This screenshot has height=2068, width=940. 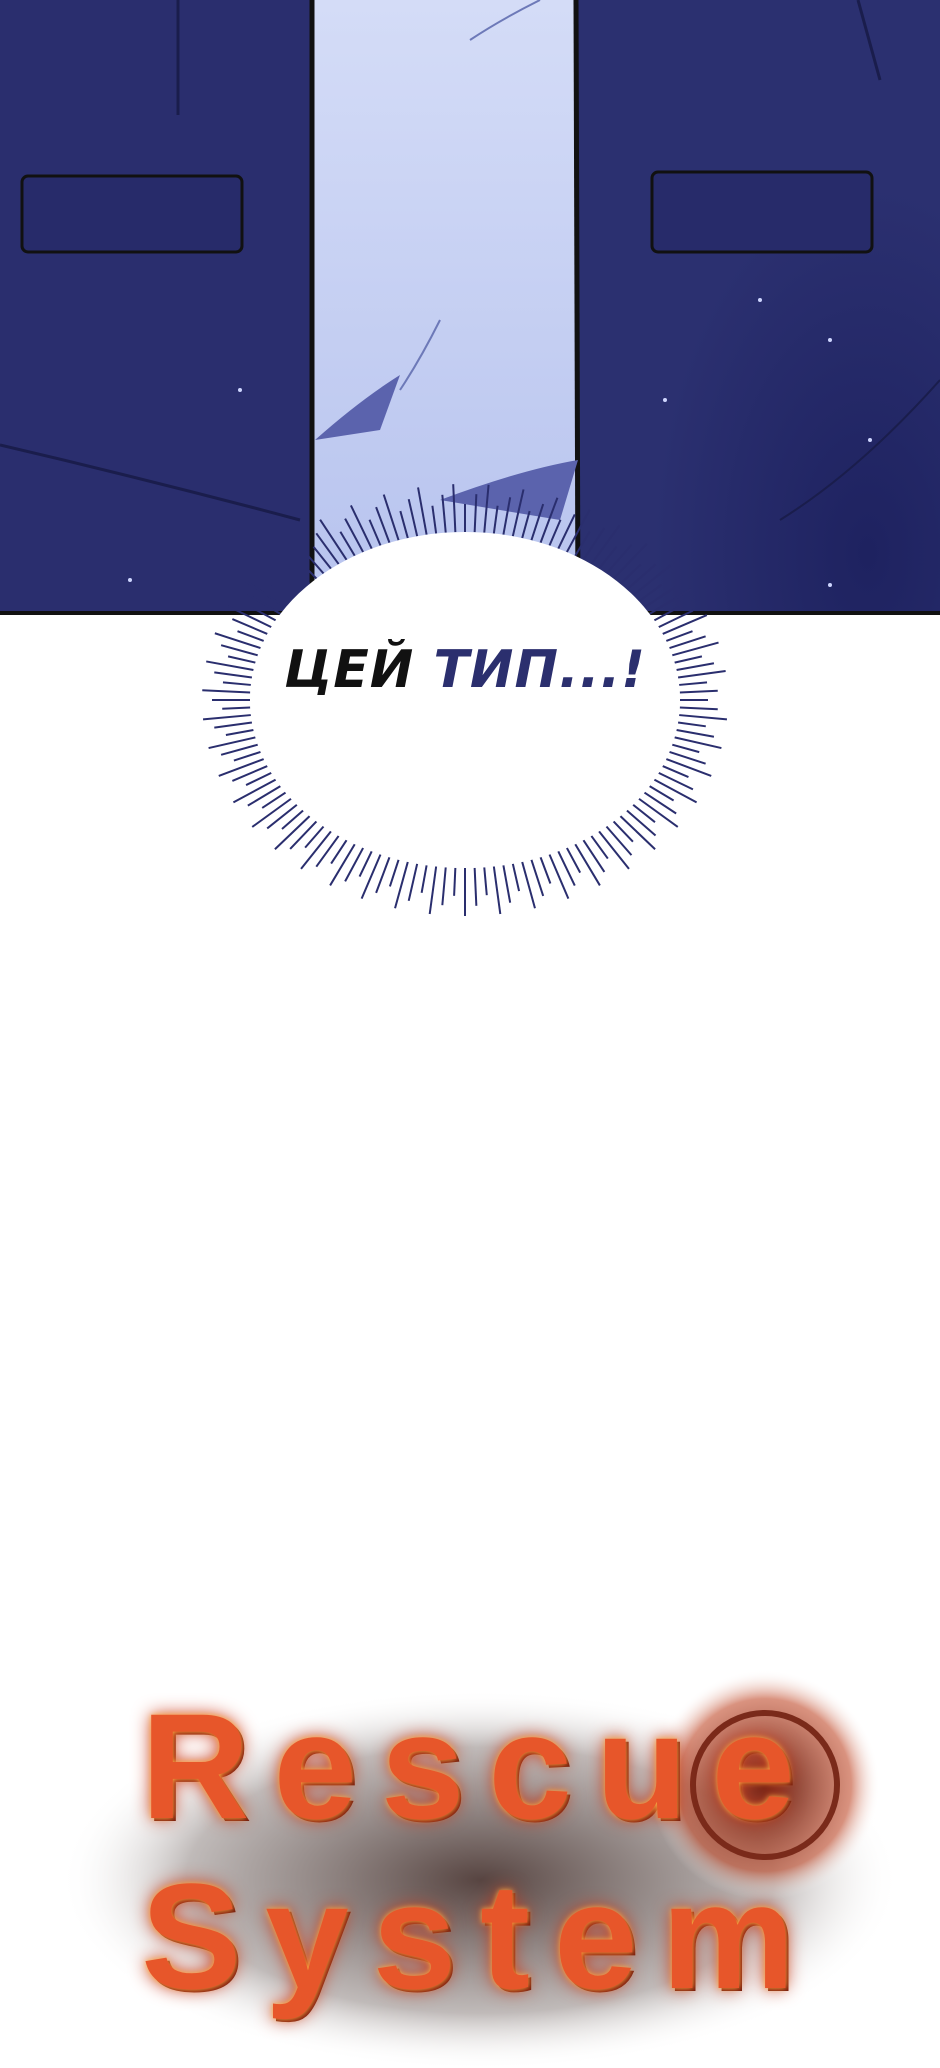 I want to click on speech-word-1: ЦЕЙ, so click(x=349, y=670).